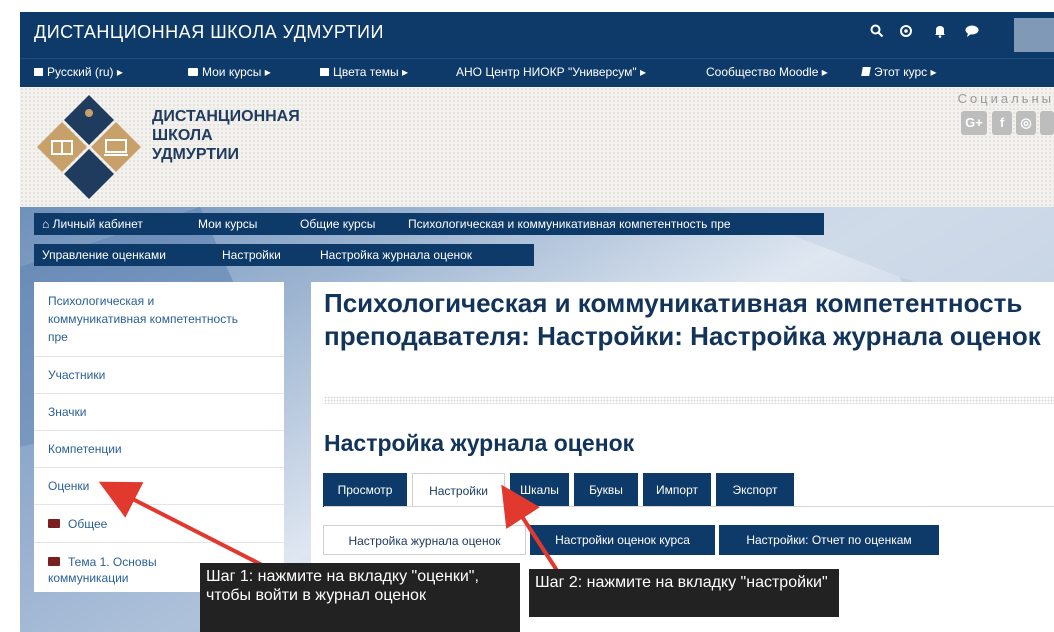 This screenshot has width=1054, height=632. I want to click on menu-moodle-community-label: Сообщество Moodle ▸, so click(767, 72).